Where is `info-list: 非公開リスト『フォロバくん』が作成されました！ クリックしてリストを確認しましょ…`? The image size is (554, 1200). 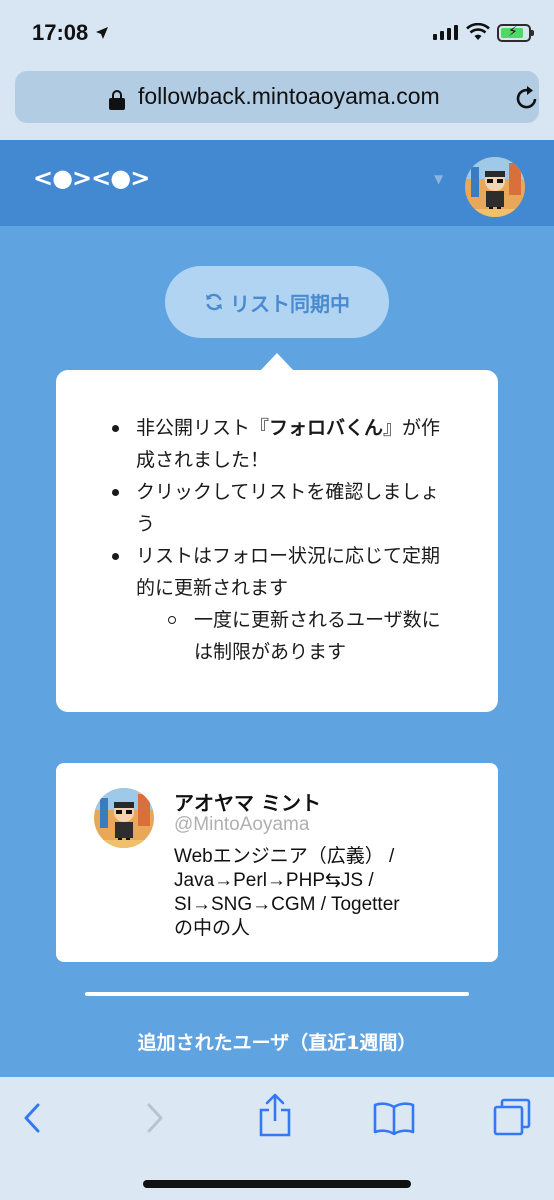
info-list: 非公開リスト『フォロバくん』が作成されました！ クリックしてリストを確認しましょ… is located at coordinates (280, 540).